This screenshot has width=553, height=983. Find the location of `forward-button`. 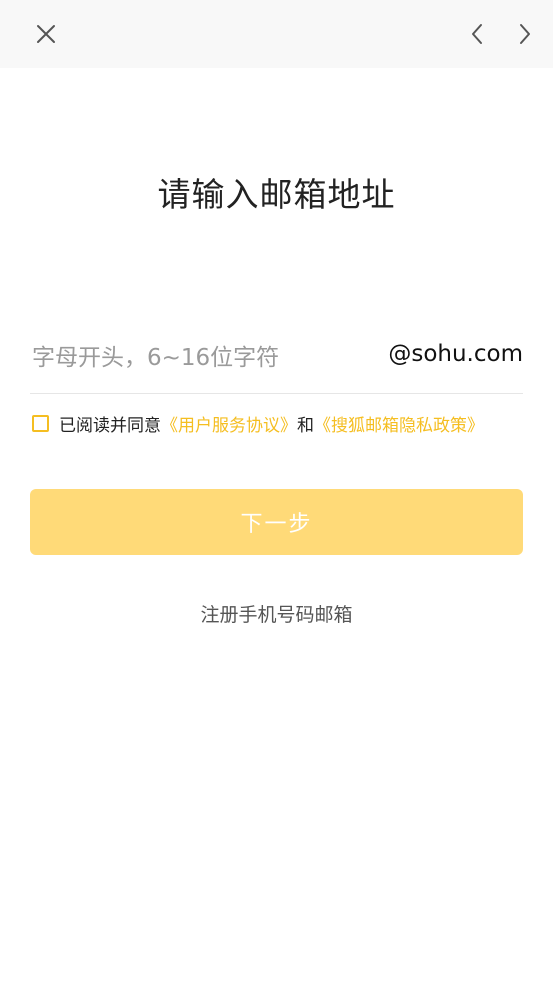

forward-button is located at coordinates (525, 34).